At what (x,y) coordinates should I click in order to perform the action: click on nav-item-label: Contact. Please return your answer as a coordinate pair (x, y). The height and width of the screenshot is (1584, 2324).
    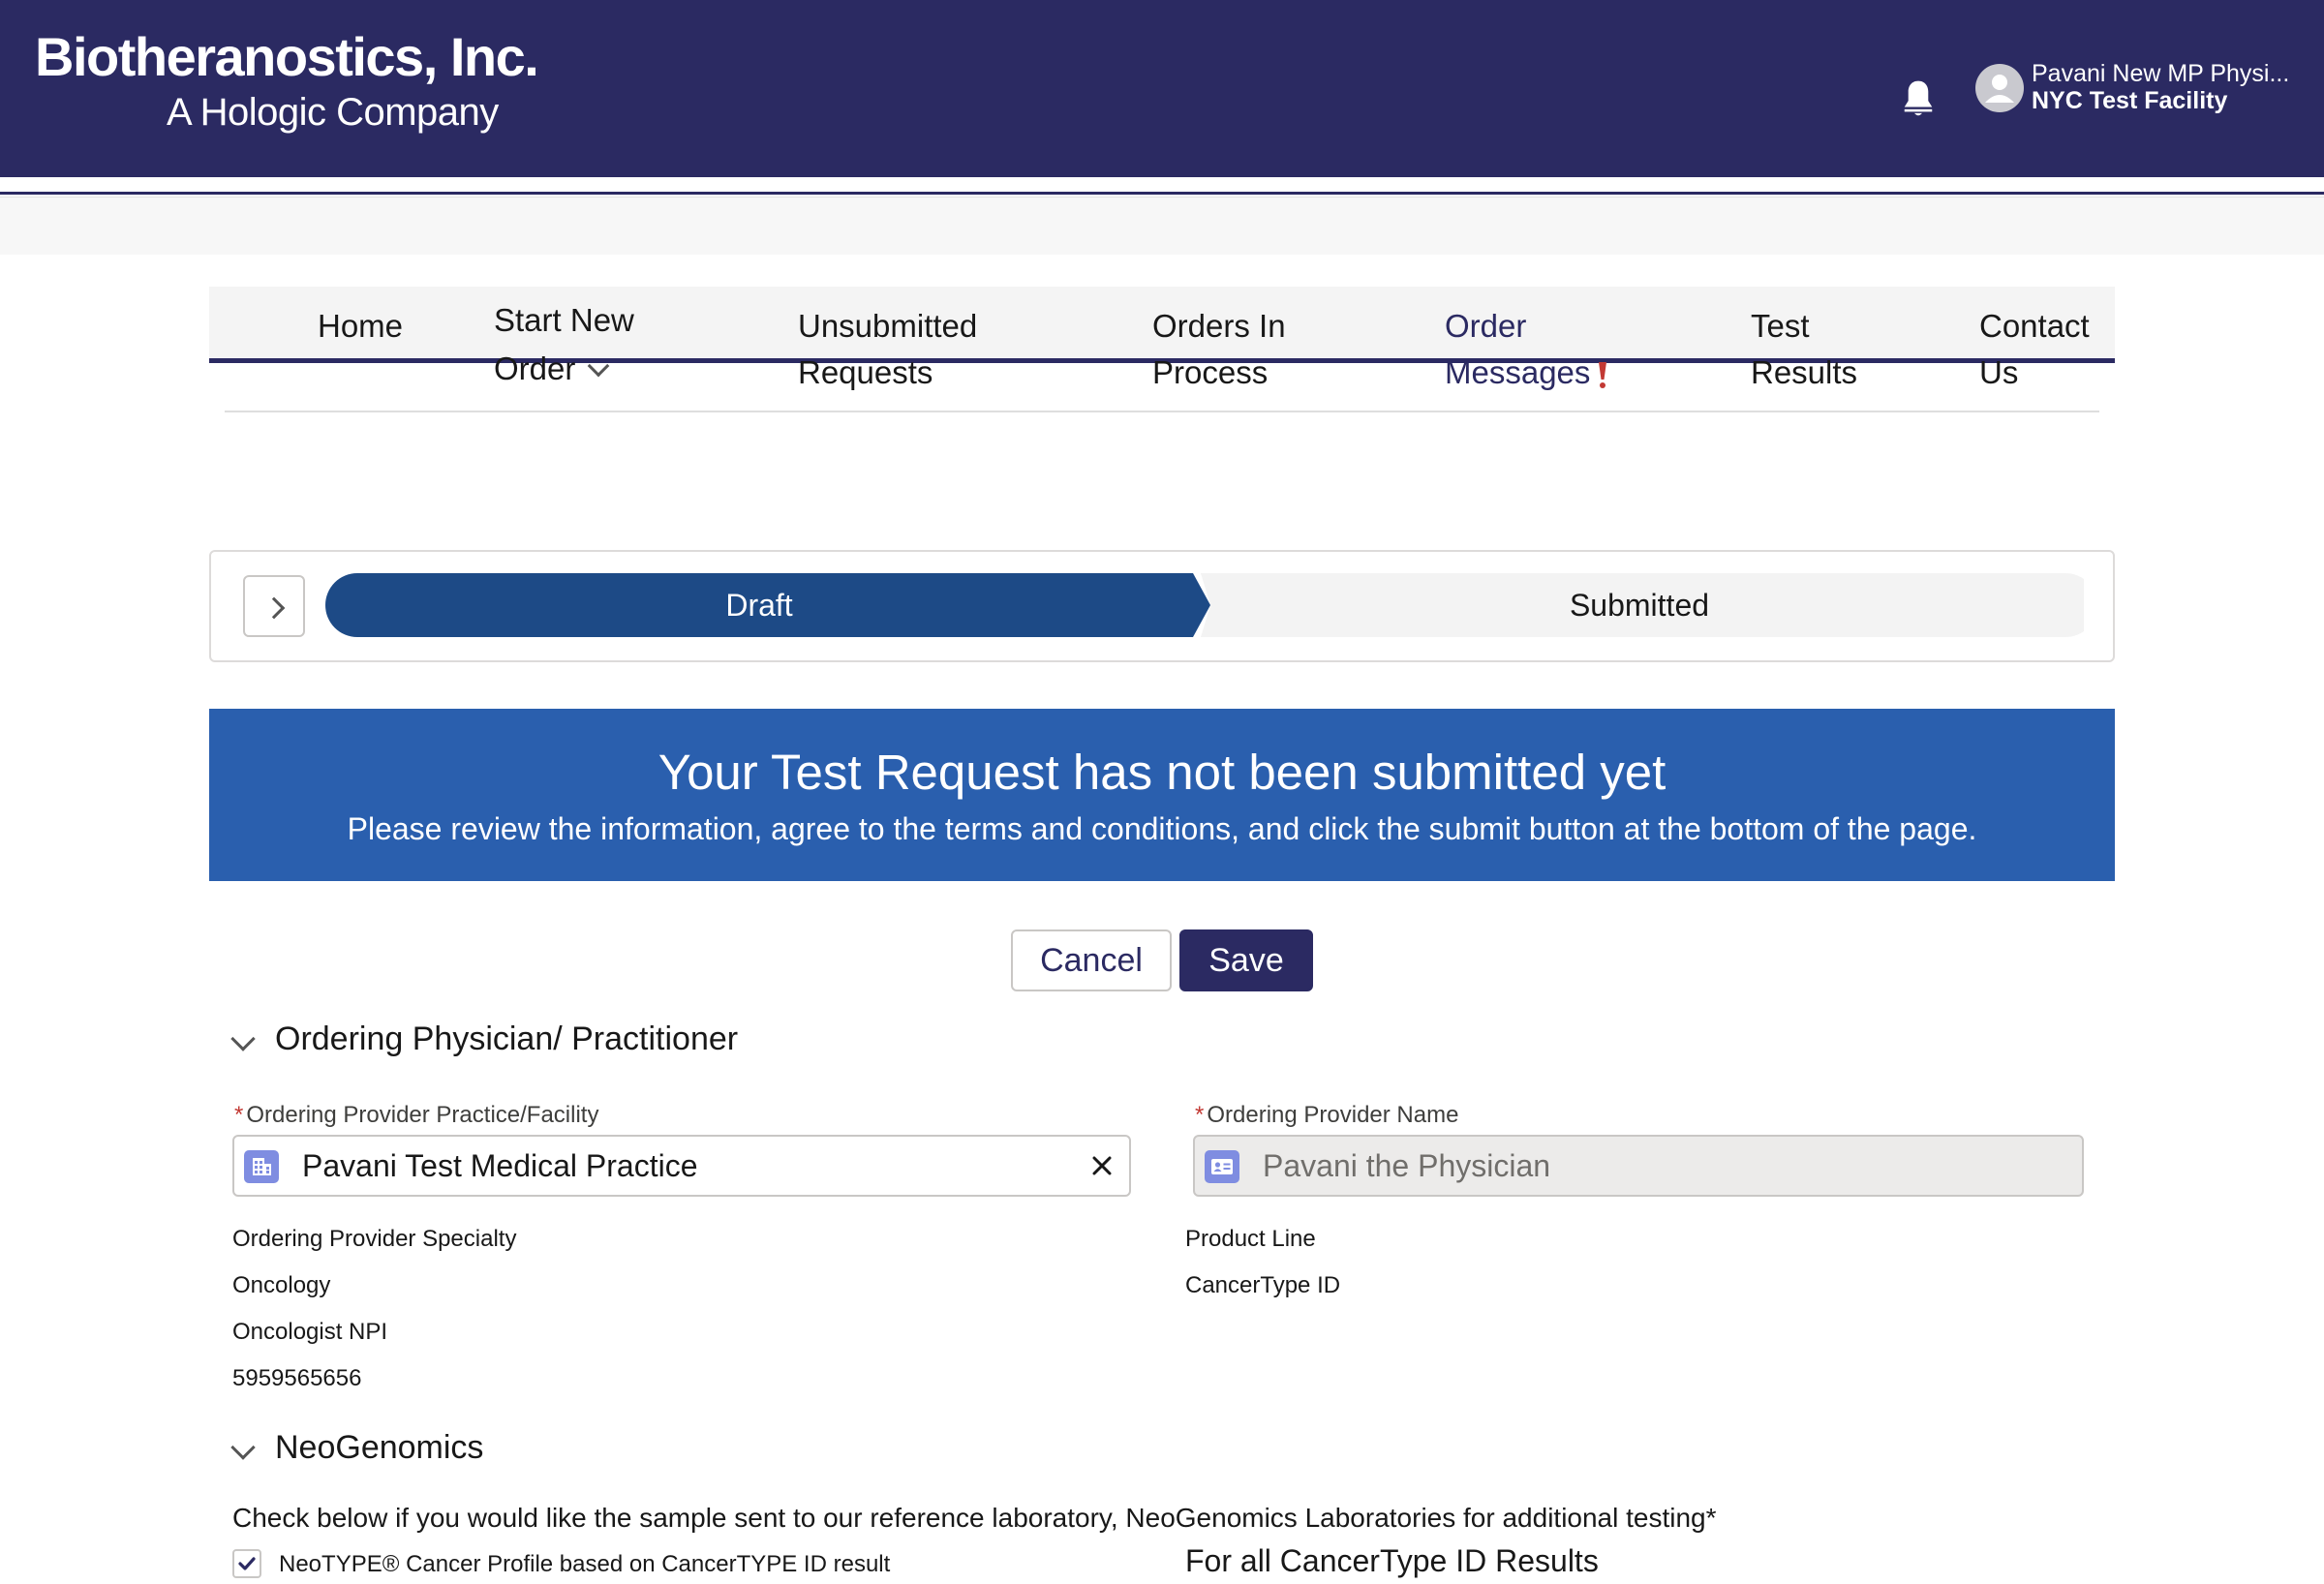
    Looking at the image, I should click on (2035, 326).